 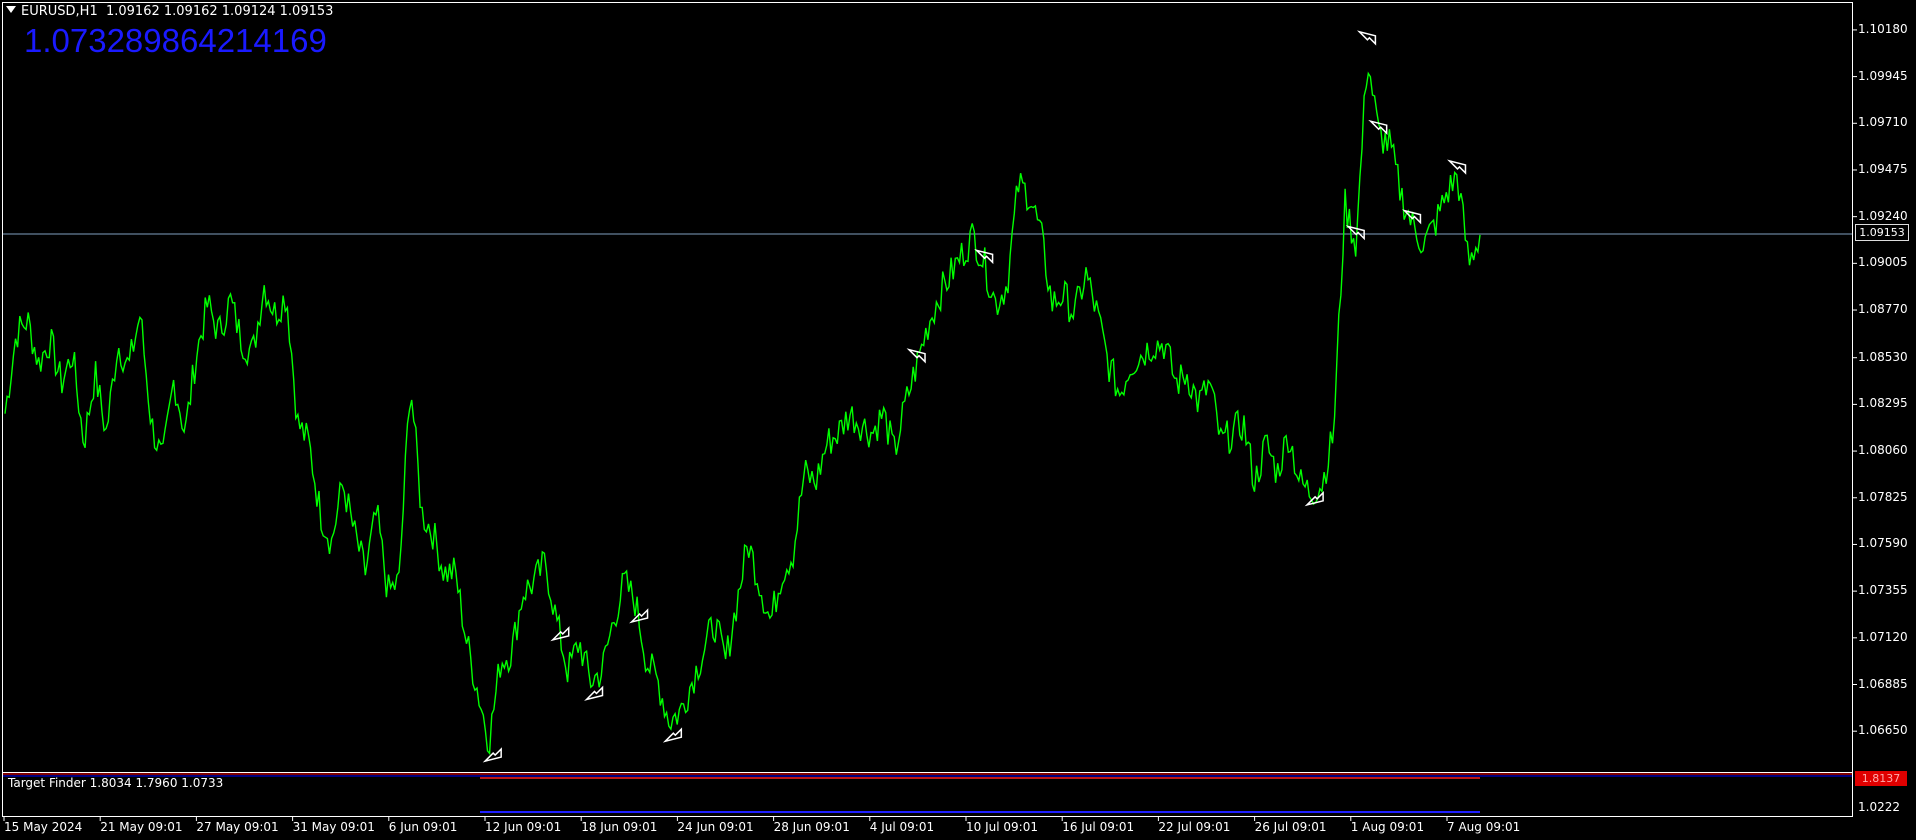 I want to click on time-tick-label: 31 May 09:01, so click(x=333, y=827).